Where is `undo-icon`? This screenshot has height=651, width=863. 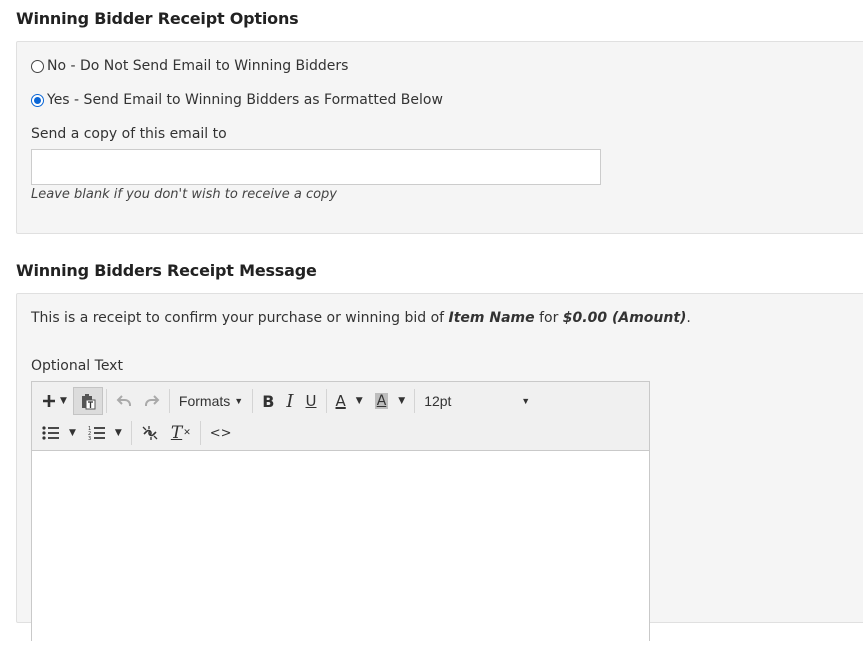
undo-icon is located at coordinates (124, 401).